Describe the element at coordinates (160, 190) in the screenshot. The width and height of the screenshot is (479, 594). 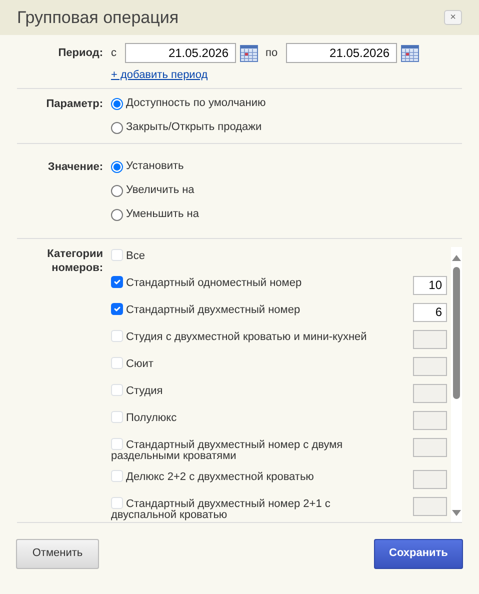
I see `option-label: Увеличить на` at that location.